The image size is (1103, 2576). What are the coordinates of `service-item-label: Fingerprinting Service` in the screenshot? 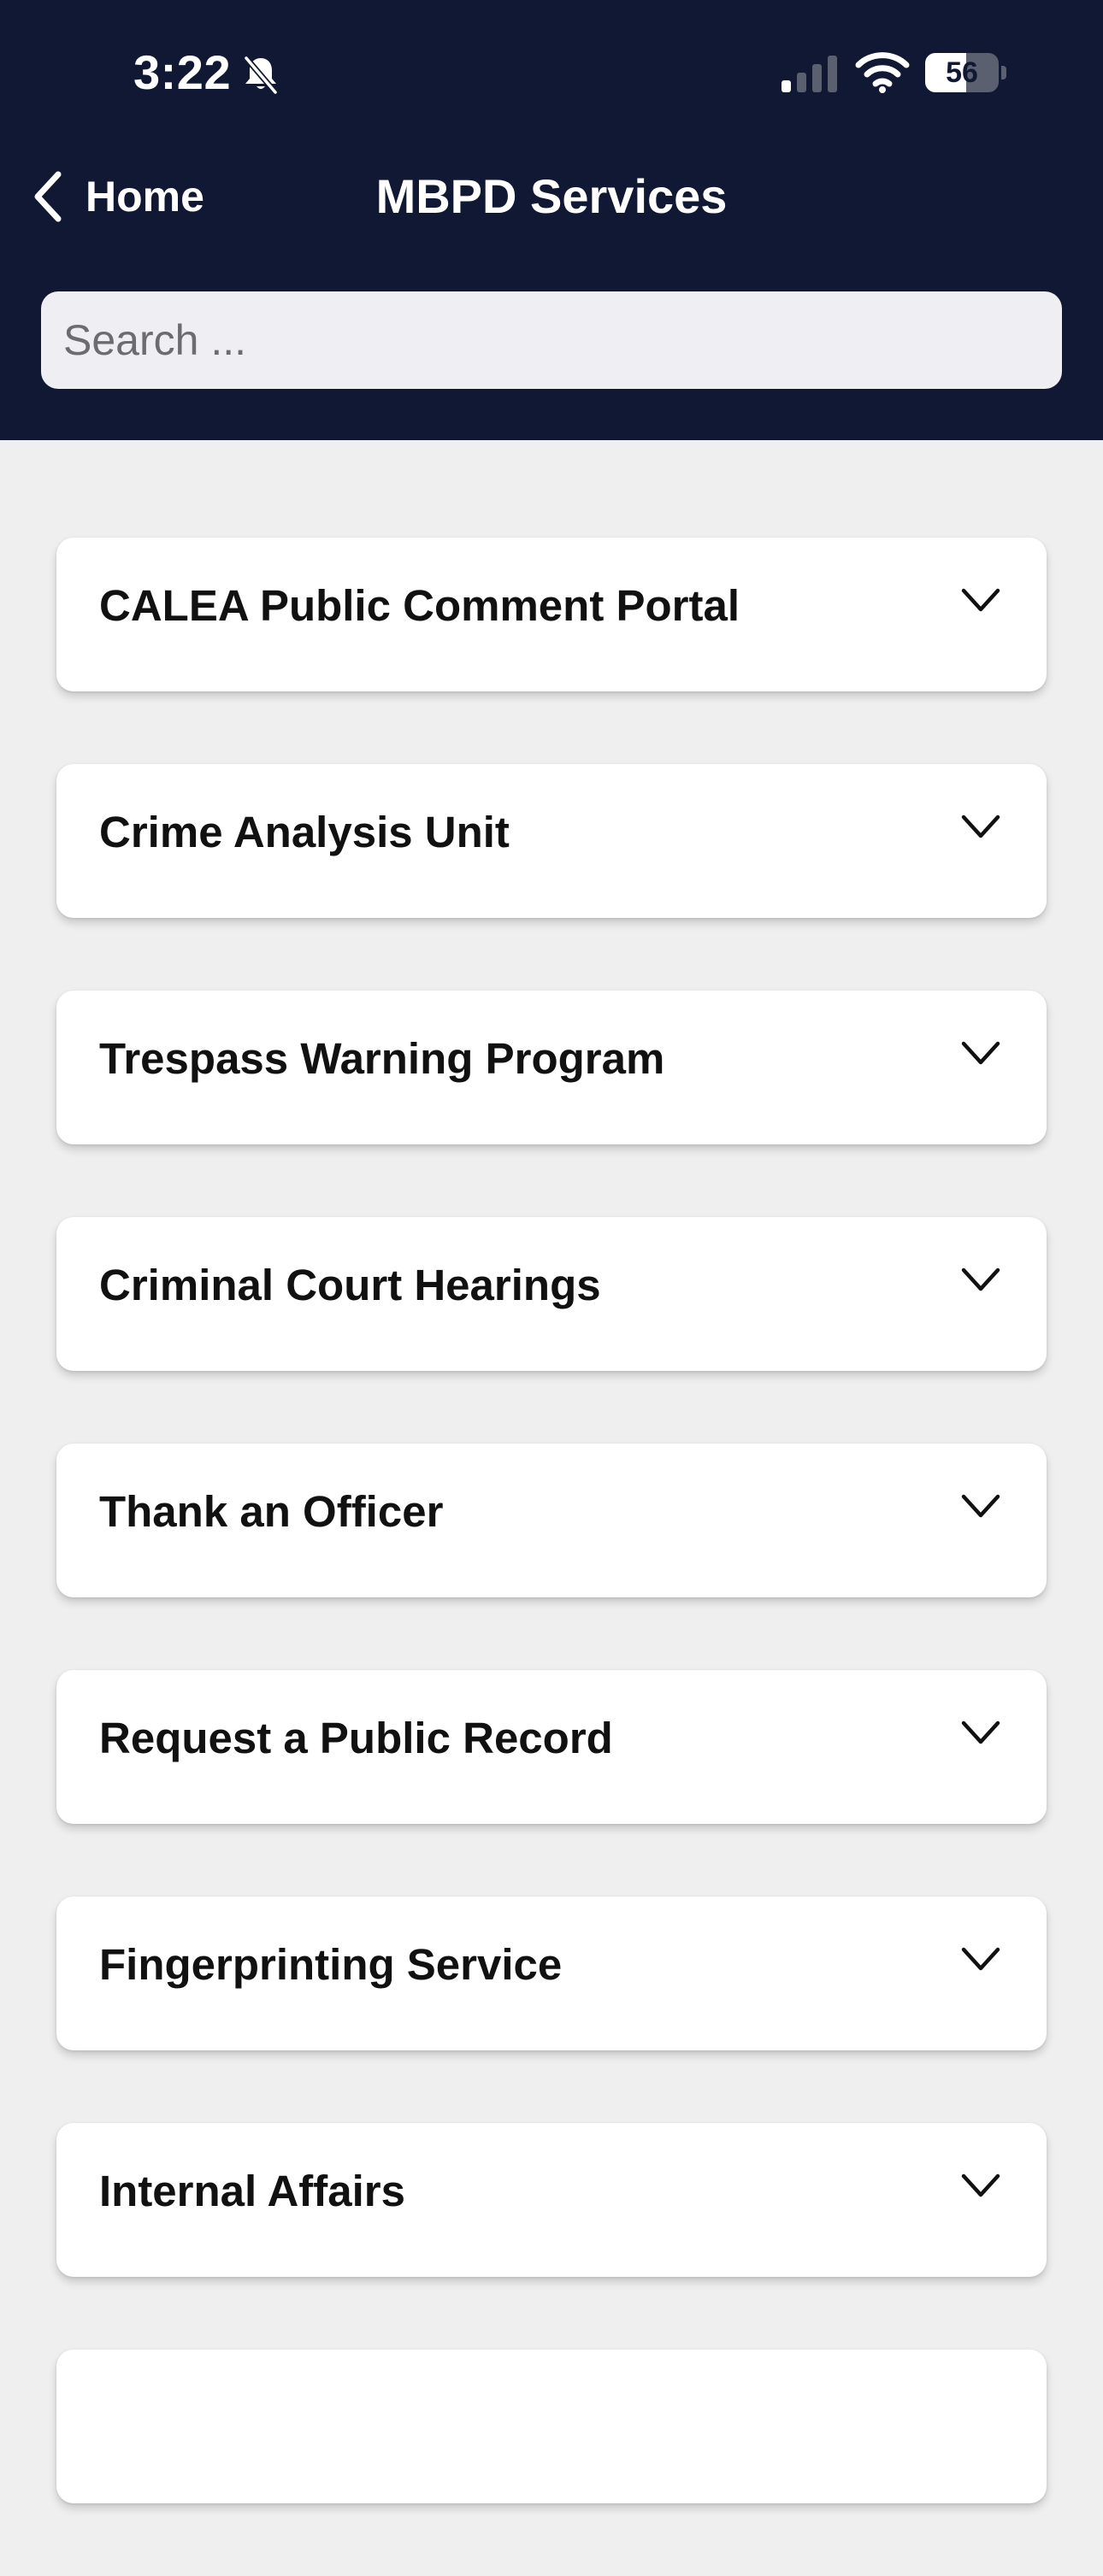 It's located at (331, 1964).